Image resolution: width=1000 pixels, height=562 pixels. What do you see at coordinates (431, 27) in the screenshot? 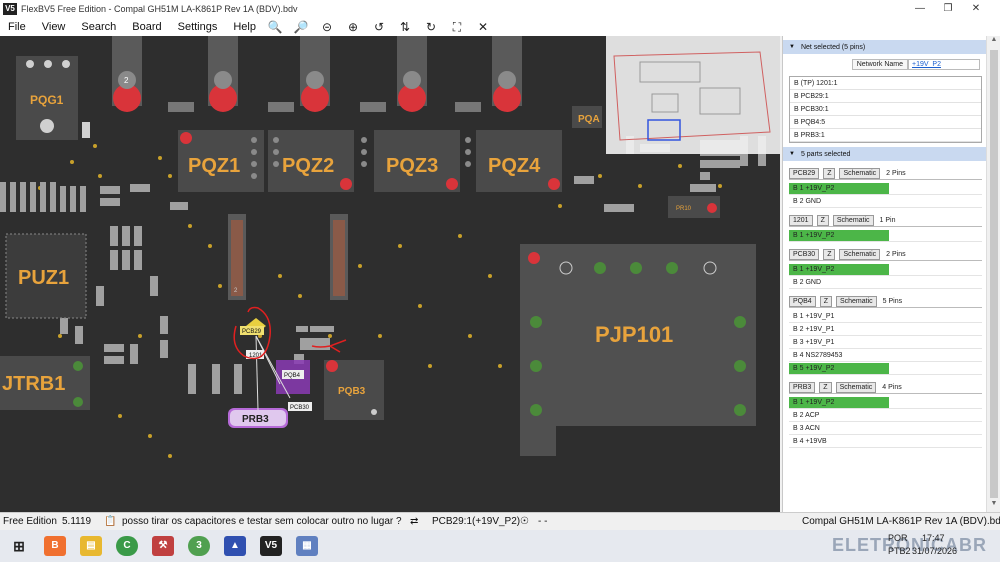
I see `rotate-cw-icon: ↻` at bounding box center [431, 27].